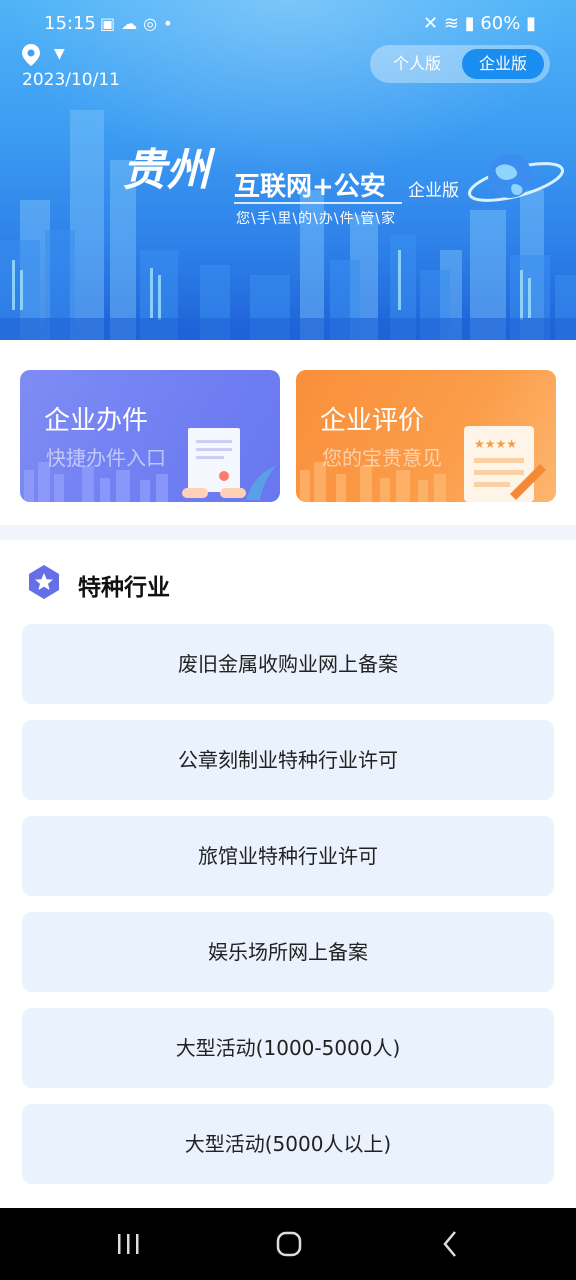 The height and width of the screenshot is (1280, 576). Describe the element at coordinates (229, 464) in the screenshot. I see `document-illustration` at that location.